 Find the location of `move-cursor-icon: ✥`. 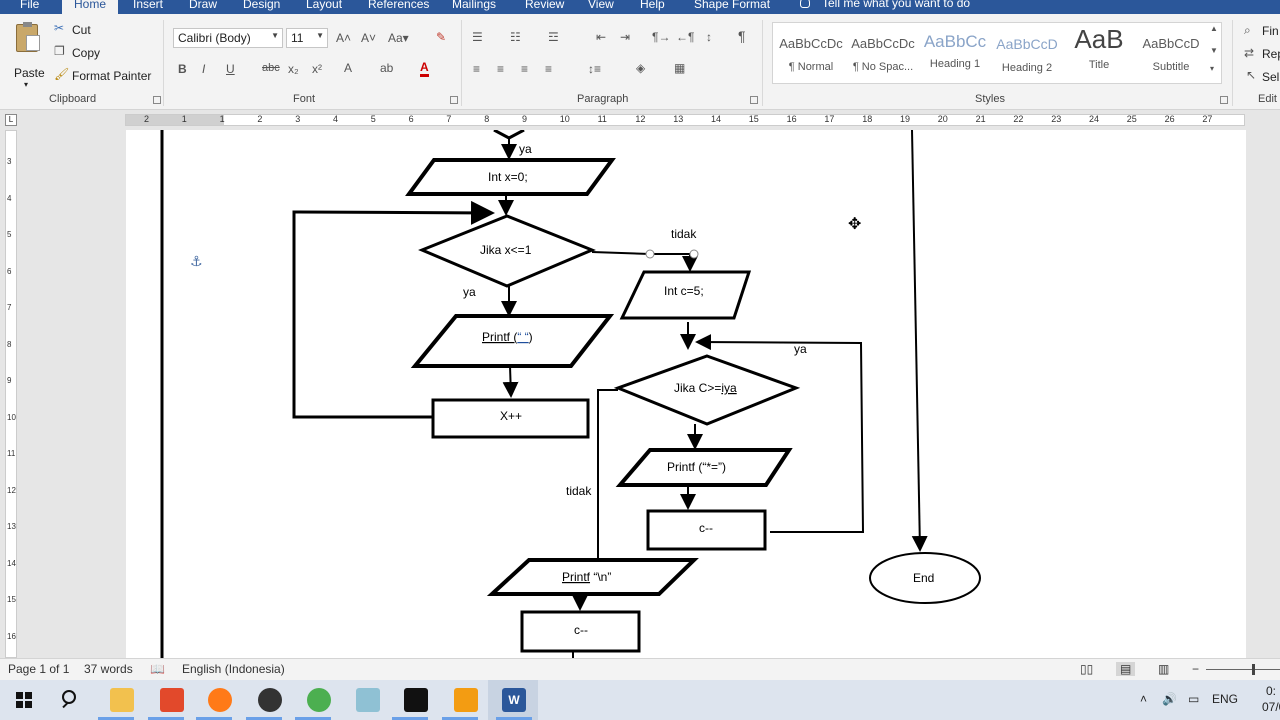

move-cursor-icon: ✥ is located at coordinates (854, 223).